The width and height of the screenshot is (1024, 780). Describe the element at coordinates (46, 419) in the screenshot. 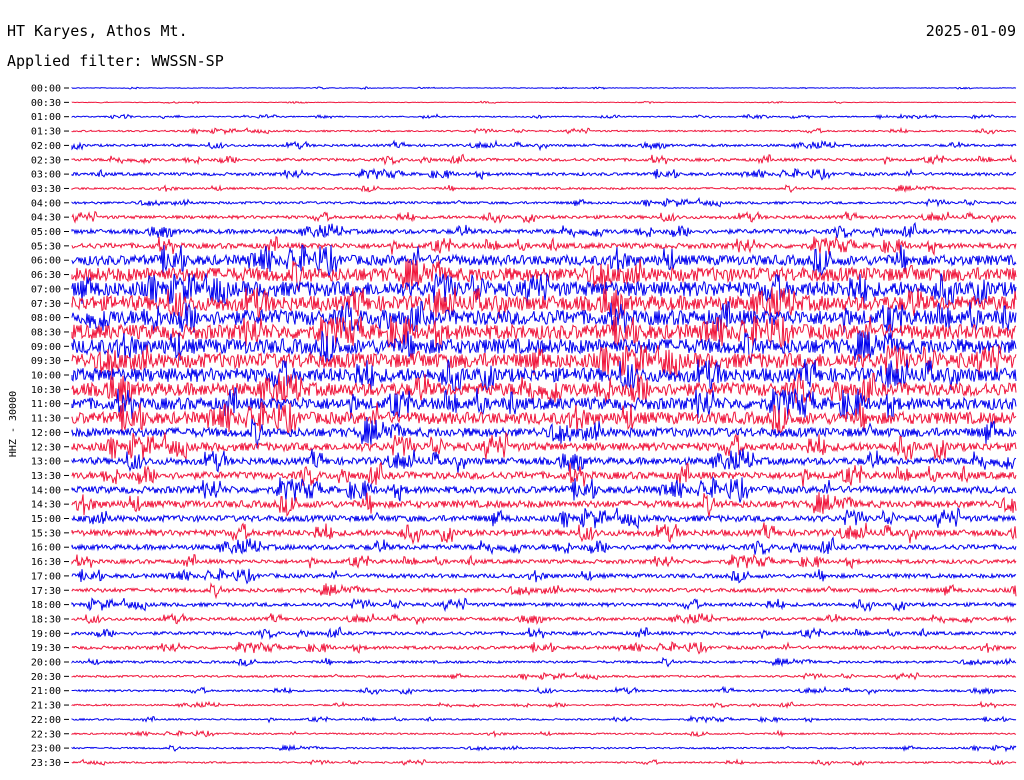

I see `time-tick-label: 11:30` at that location.